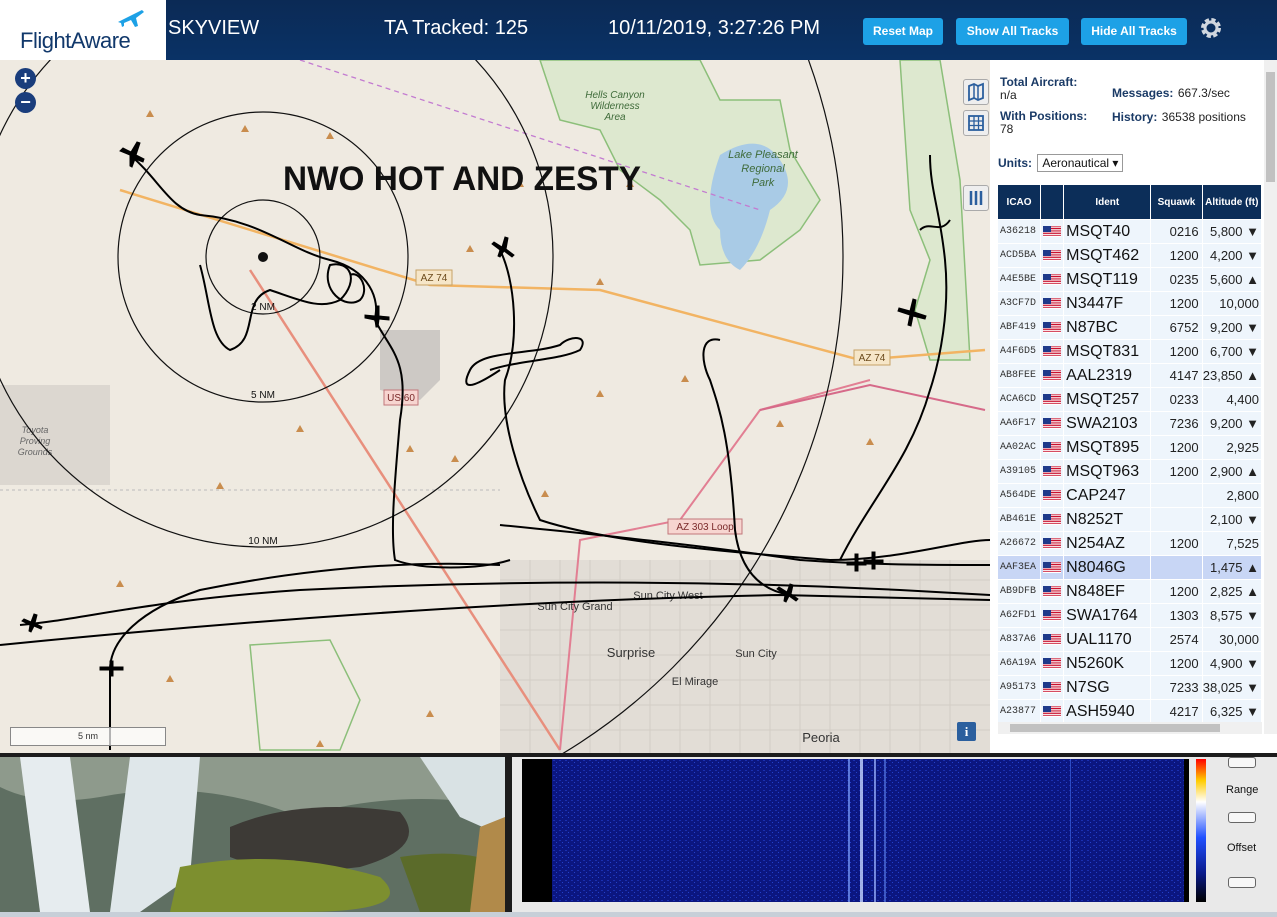 This screenshot has height=917, width=1277. I want to click on table-row: A95173 N7SG 7233 38,025 ▼, so click(1130, 687).